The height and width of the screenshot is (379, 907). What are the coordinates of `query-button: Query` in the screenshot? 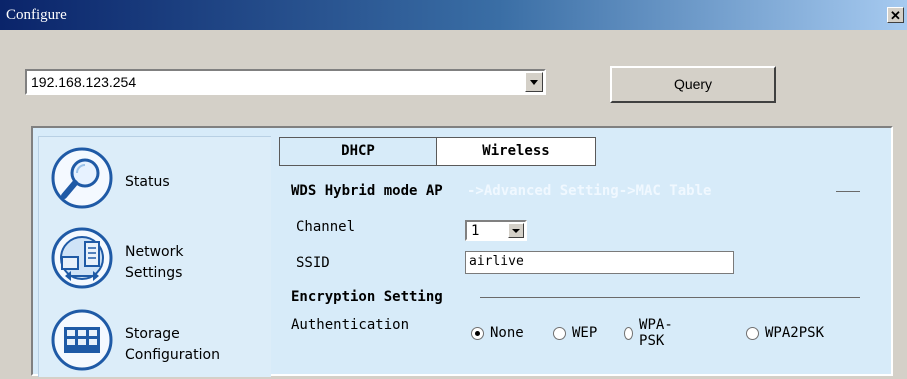 It's located at (693, 84).